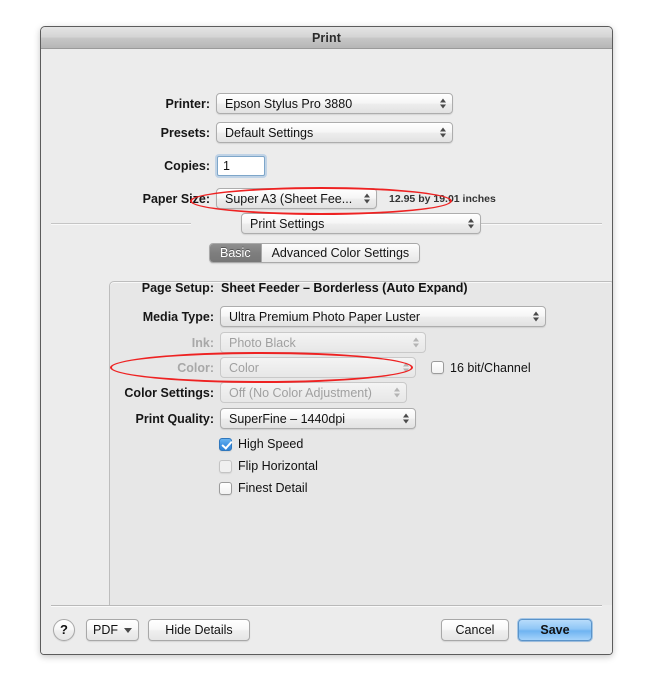  I want to click on bottom-divider, so click(326, 605).